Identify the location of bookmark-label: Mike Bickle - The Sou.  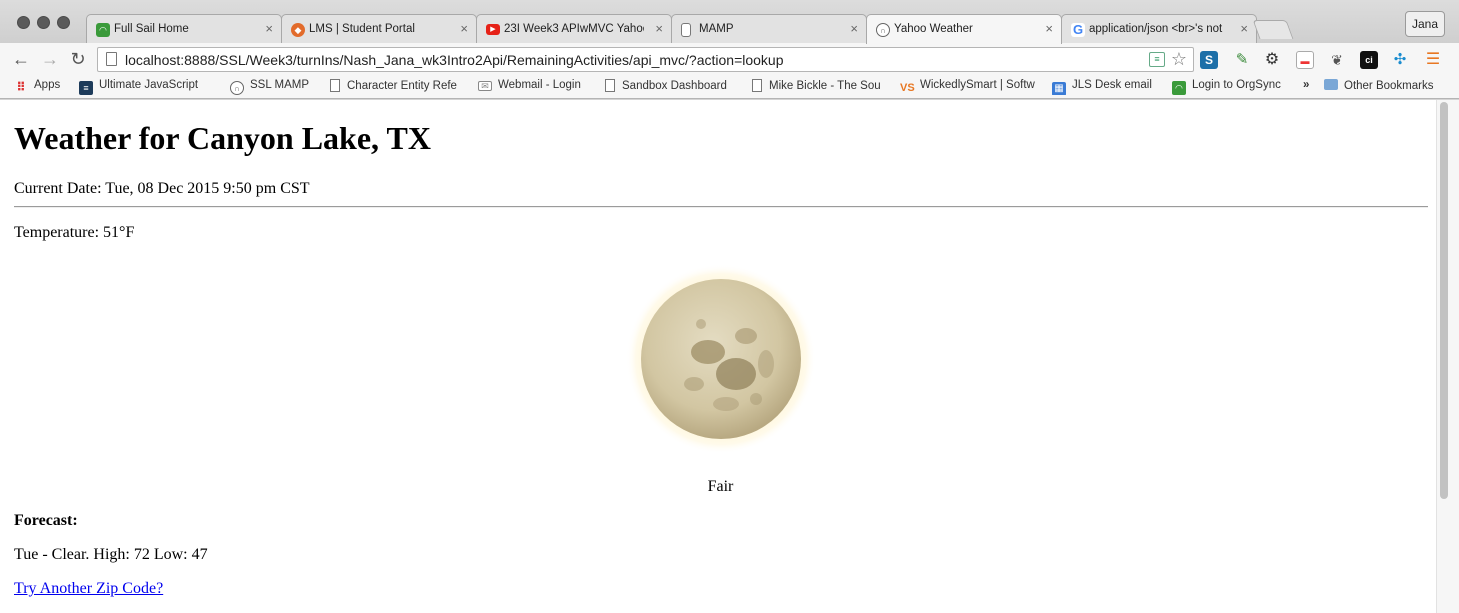
(825, 86).